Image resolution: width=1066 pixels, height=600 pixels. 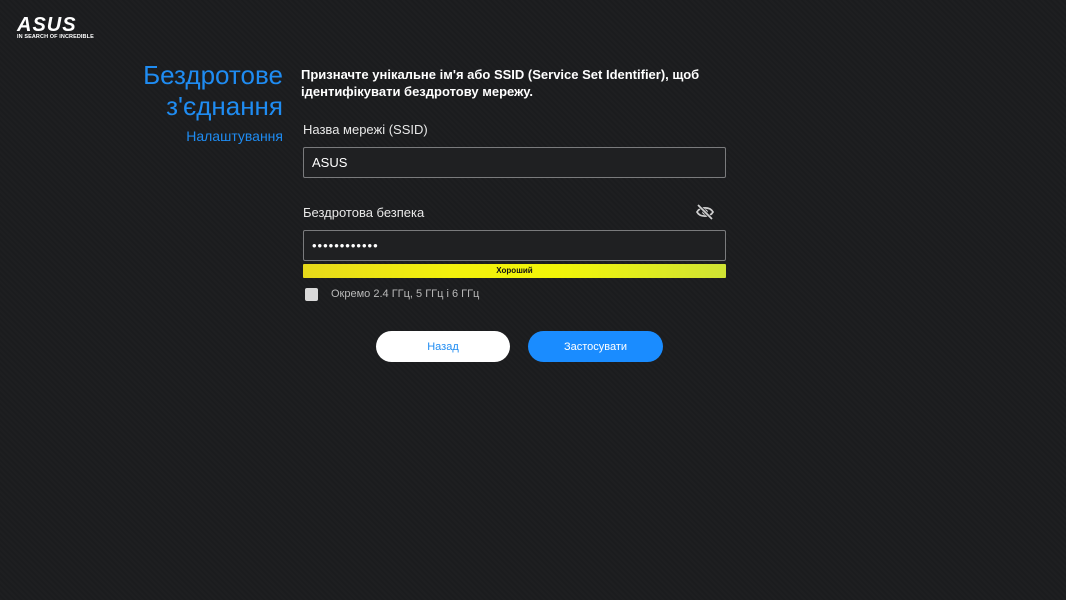 What do you see at coordinates (595, 346) in the screenshot?
I see `apply-button: Застосувати` at bounding box center [595, 346].